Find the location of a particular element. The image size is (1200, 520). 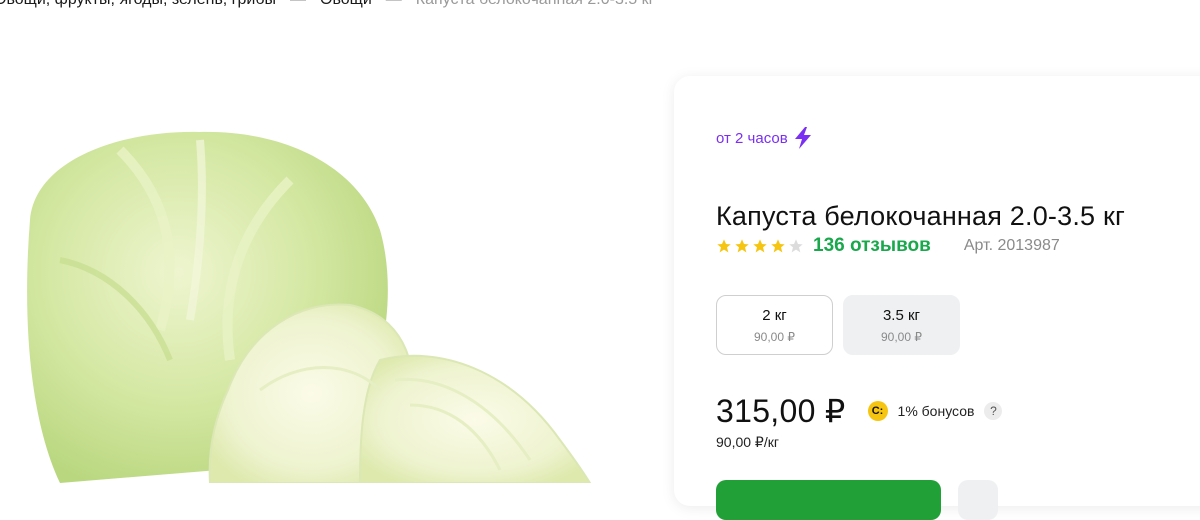

help-icon: ? is located at coordinates (993, 411).